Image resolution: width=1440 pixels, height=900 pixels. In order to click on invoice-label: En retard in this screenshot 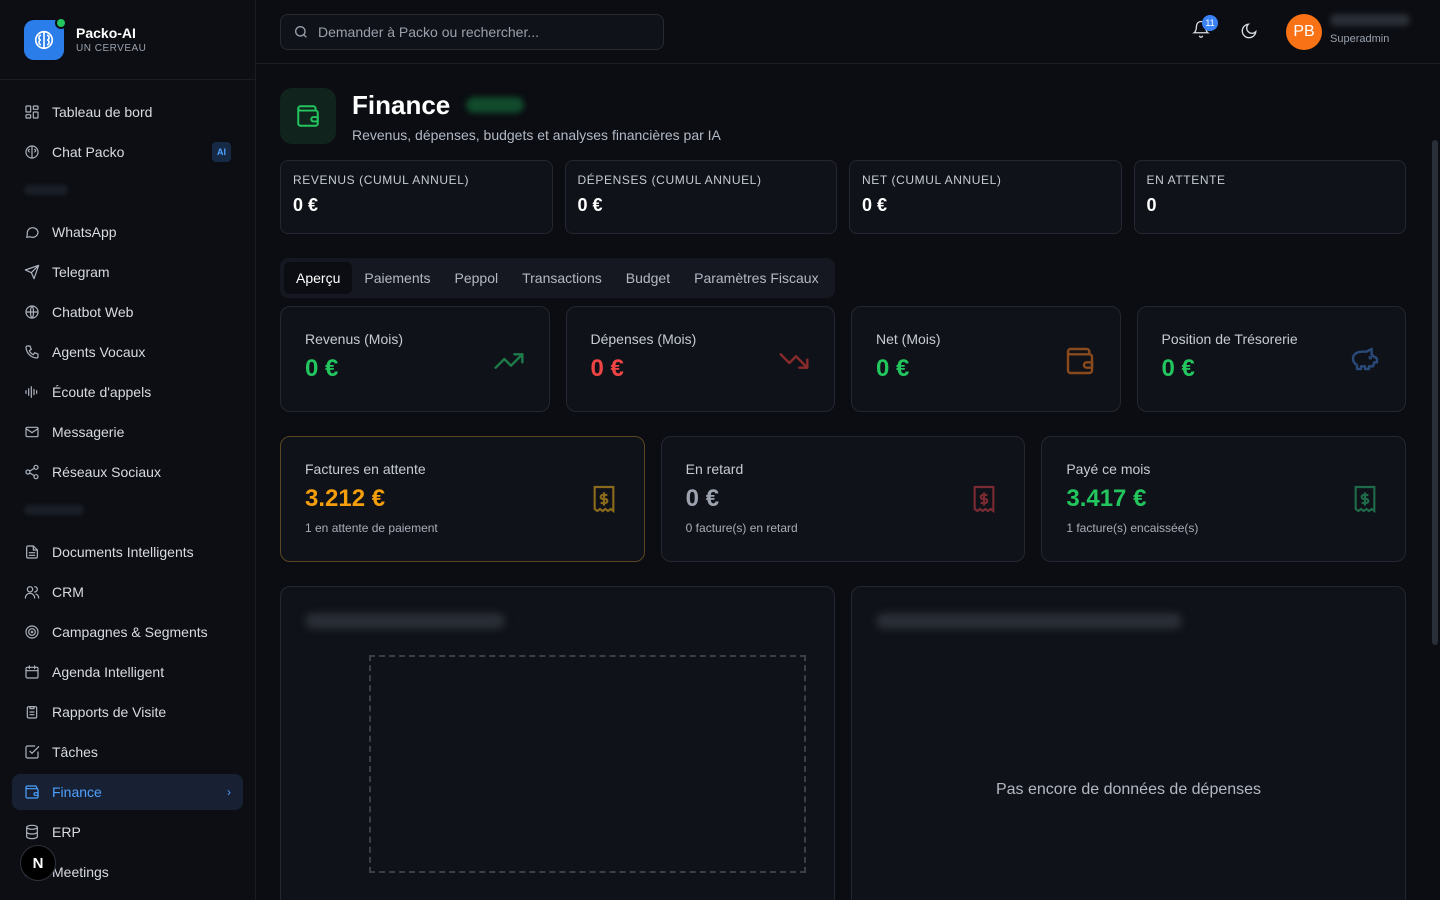, I will do `click(714, 469)`.